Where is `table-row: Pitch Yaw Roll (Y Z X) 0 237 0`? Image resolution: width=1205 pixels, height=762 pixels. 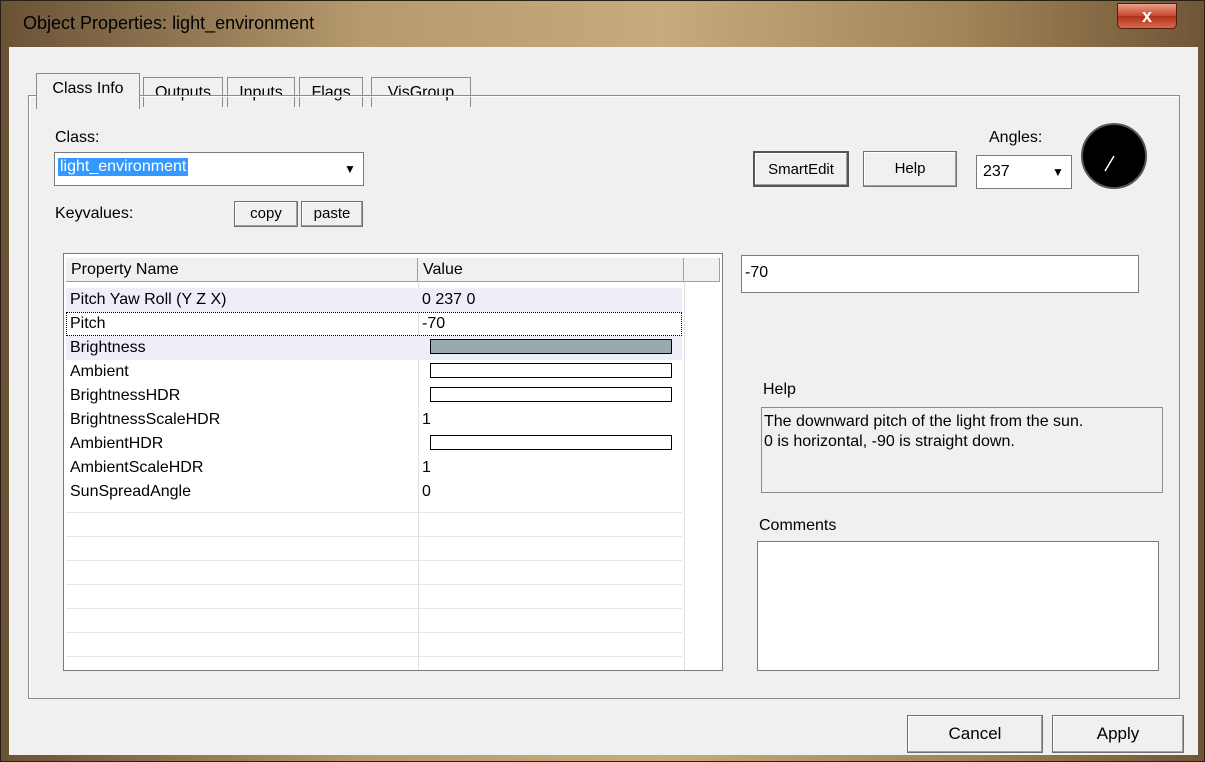
table-row: Pitch Yaw Roll (Y Z X) 0 237 0 is located at coordinates (374, 300).